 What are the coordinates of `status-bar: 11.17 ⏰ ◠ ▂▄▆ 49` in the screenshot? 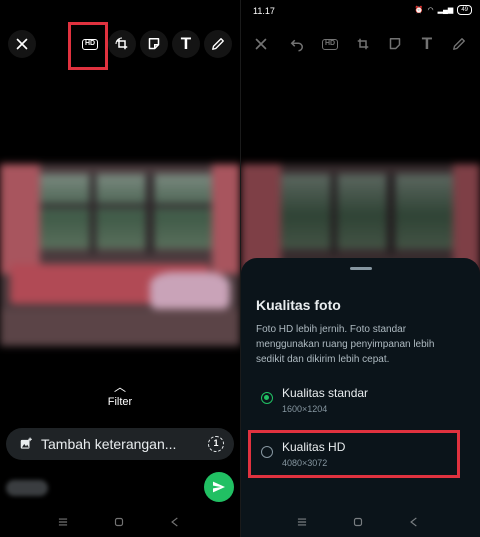 It's located at (362, 12).